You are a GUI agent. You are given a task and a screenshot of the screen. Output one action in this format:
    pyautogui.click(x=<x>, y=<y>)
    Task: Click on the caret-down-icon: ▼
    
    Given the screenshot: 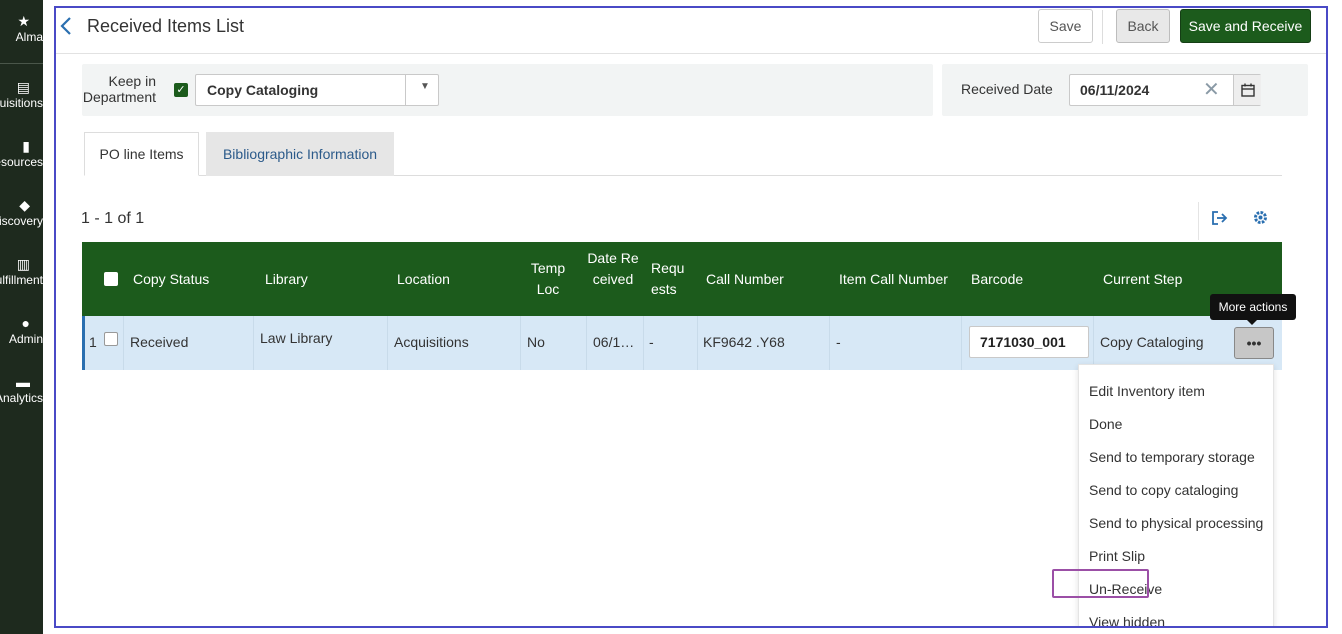 What is the action you would take?
    pyautogui.click(x=425, y=86)
    